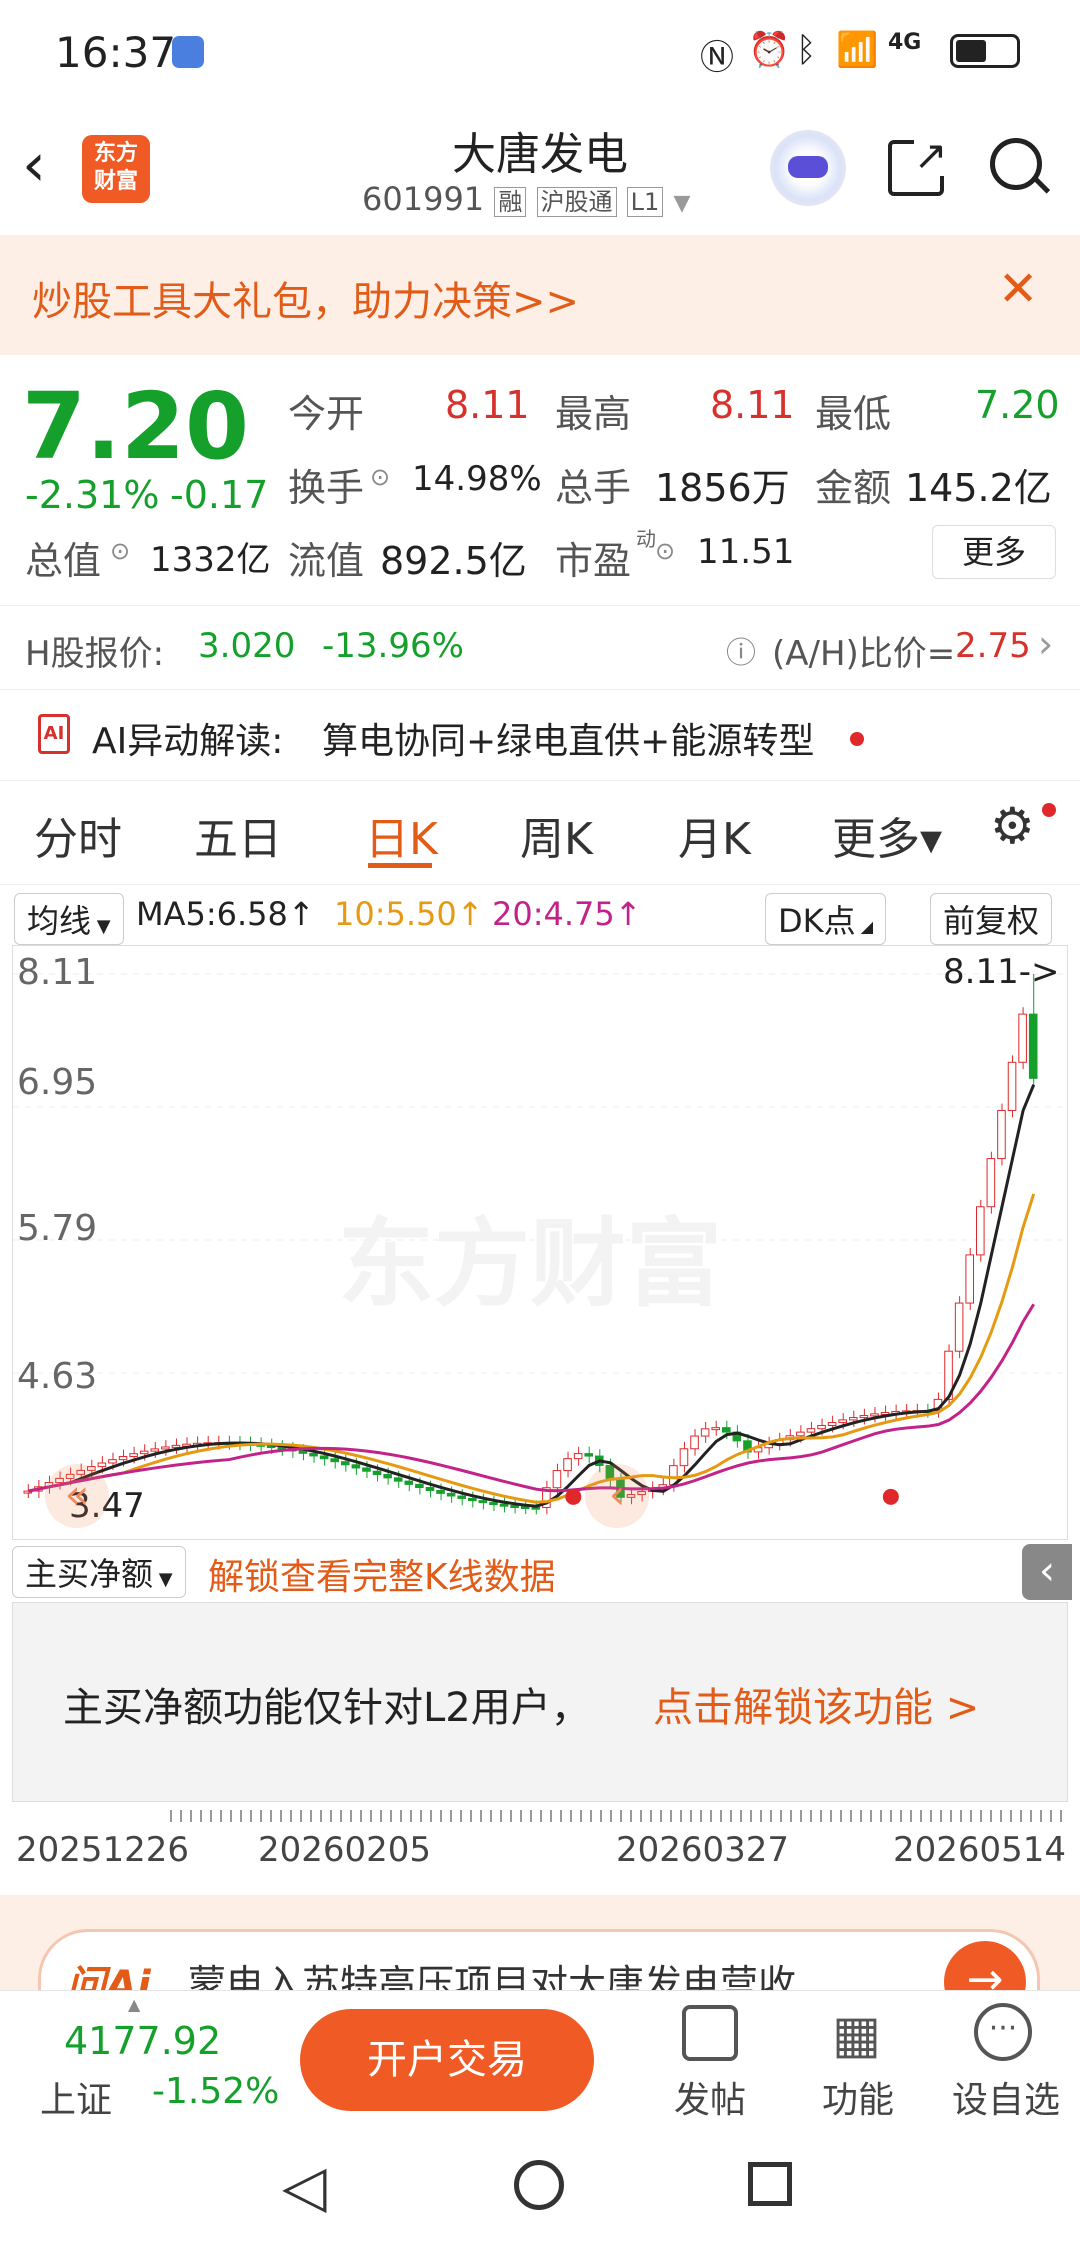  I want to click on ma-selector: 均线 ▼, so click(69, 919).